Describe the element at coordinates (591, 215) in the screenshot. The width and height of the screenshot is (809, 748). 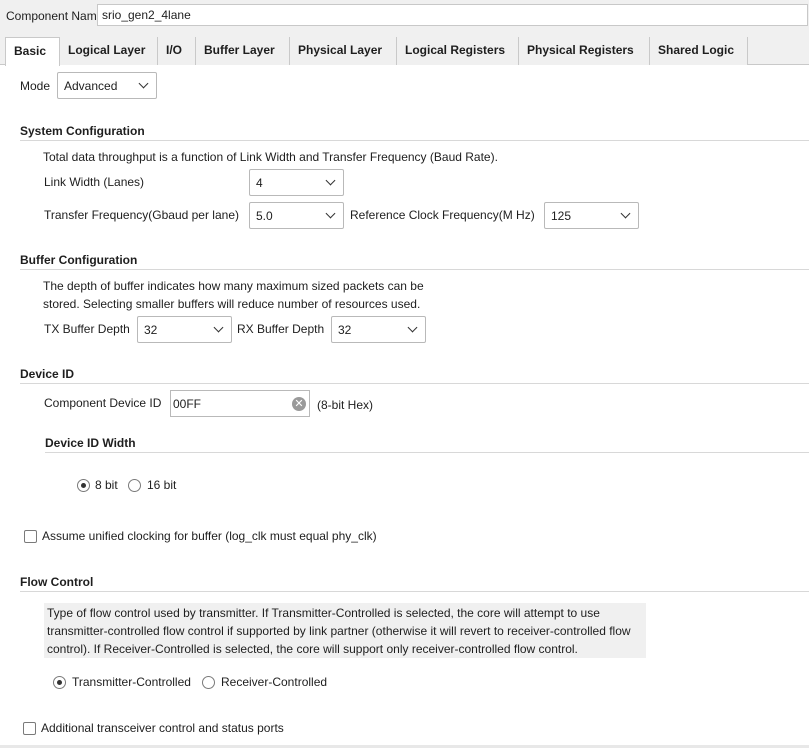
I see `reference-clock-select: 125` at that location.